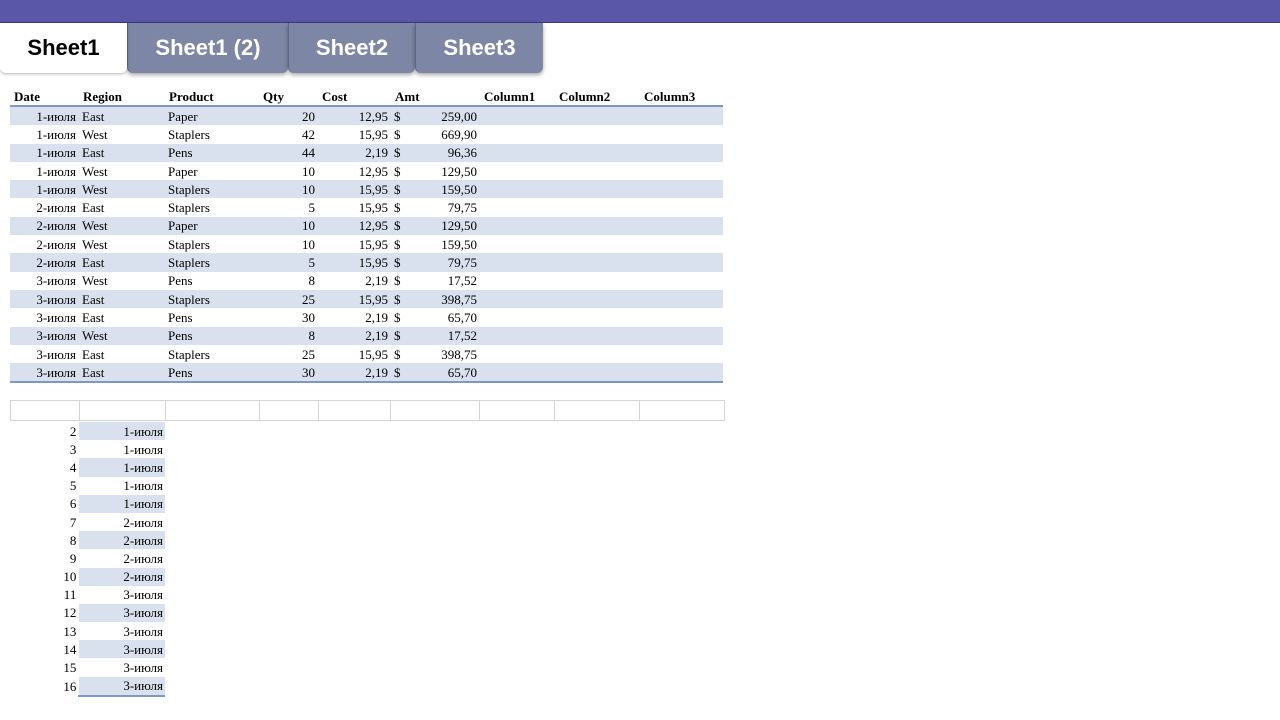 This screenshot has height=720, width=1280. What do you see at coordinates (435, 207) in the screenshot?
I see `amt-cell: $79,75` at bounding box center [435, 207].